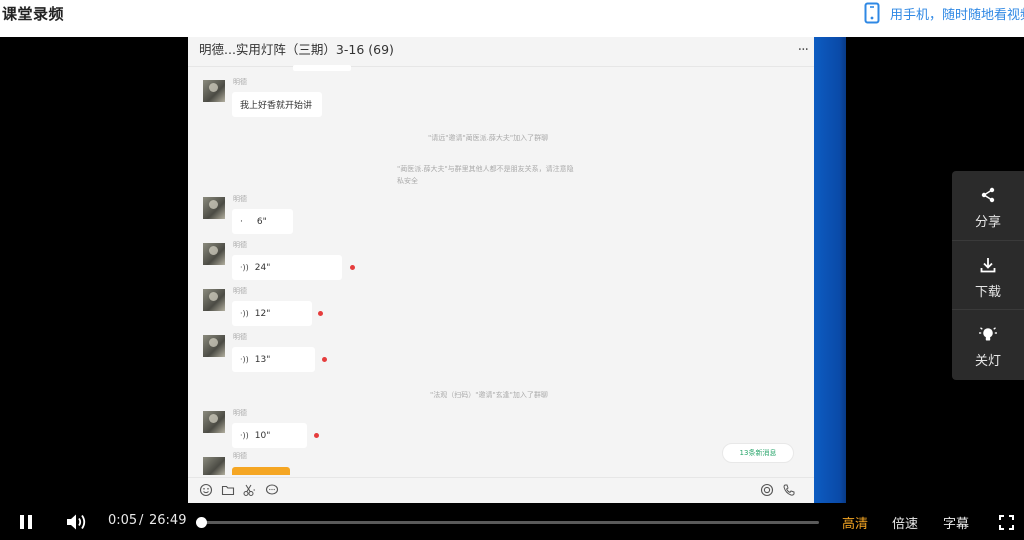 Image resolution: width=1024 pixels, height=540 pixels. I want to click on fullscreen-icon, so click(1006, 522).